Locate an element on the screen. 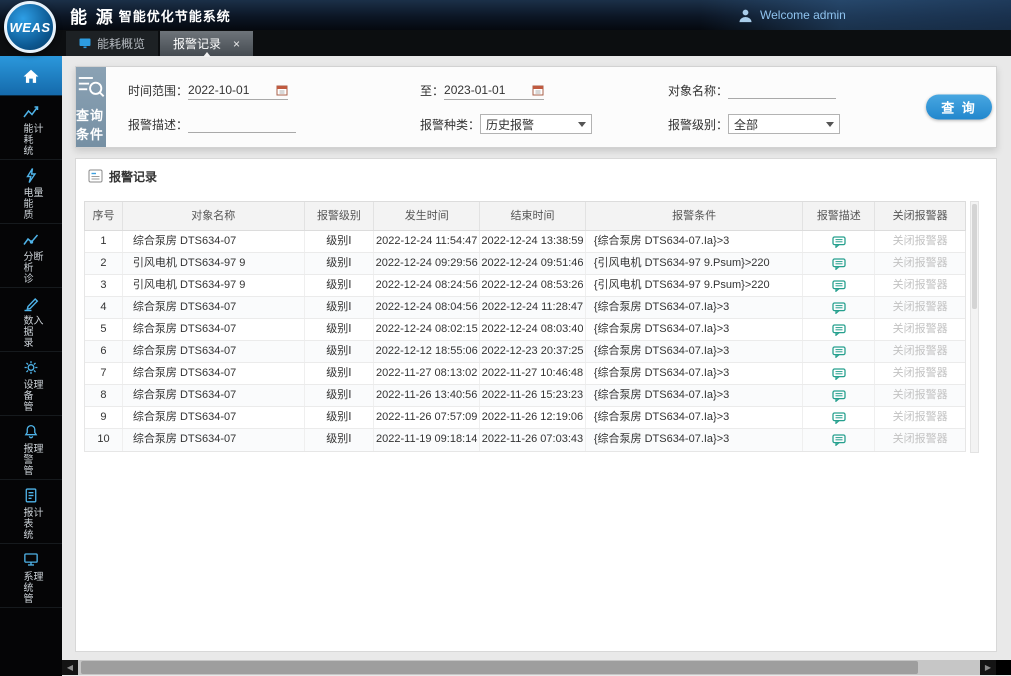  cell-condition: {综合泵房 DTS634-07.Ia}>3 is located at coordinates (695, 329).